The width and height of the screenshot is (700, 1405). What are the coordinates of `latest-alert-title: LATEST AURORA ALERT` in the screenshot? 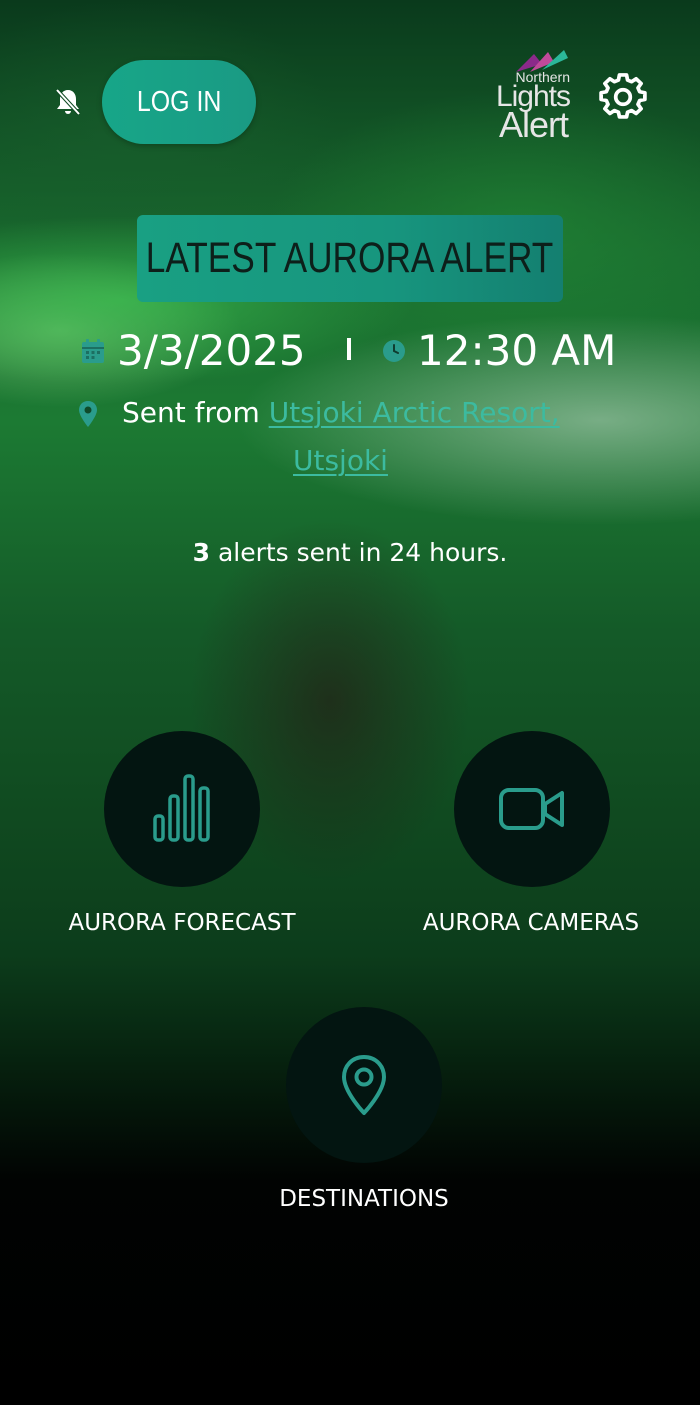 It's located at (350, 258).